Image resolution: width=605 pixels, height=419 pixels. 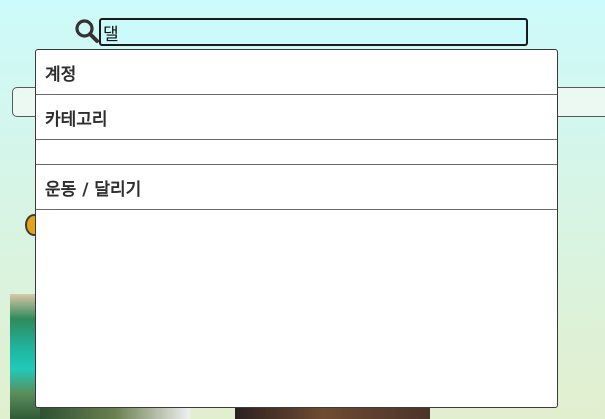 I want to click on suggestion-group-header-category: 카테고리, so click(x=296, y=117).